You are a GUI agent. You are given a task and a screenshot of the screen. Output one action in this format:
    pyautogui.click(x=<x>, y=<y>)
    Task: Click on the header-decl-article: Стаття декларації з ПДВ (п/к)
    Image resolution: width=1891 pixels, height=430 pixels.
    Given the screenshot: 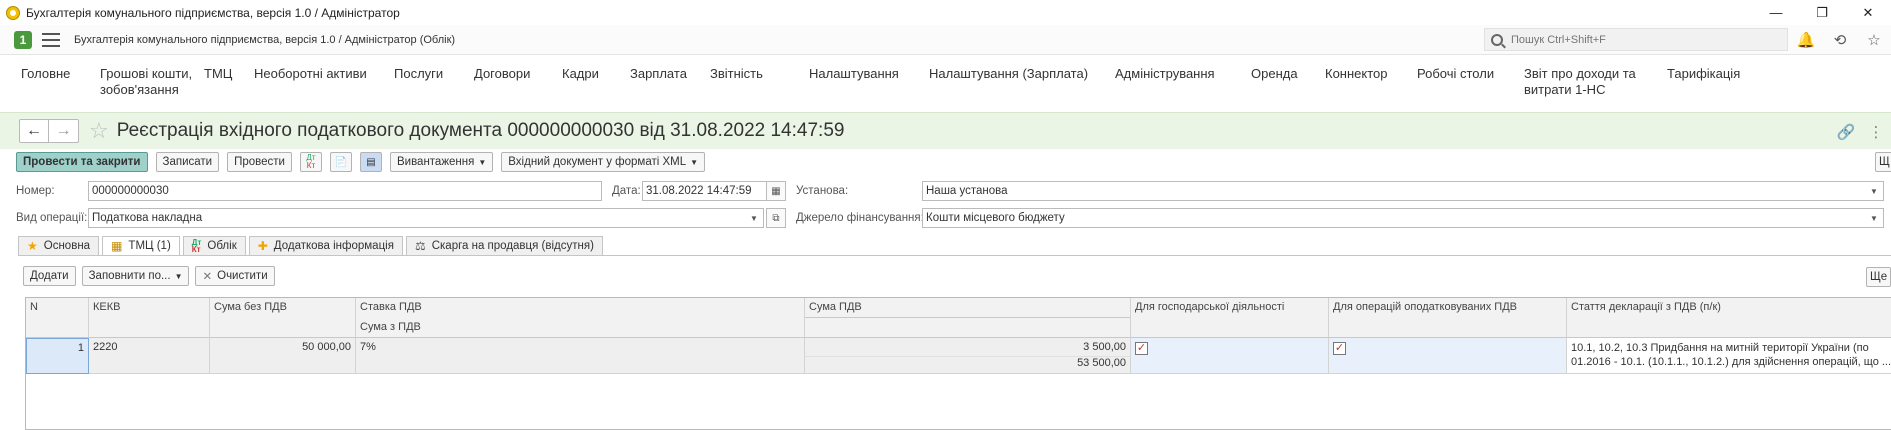 What is the action you would take?
    pyautogui.click(x=1729, y=318)
    